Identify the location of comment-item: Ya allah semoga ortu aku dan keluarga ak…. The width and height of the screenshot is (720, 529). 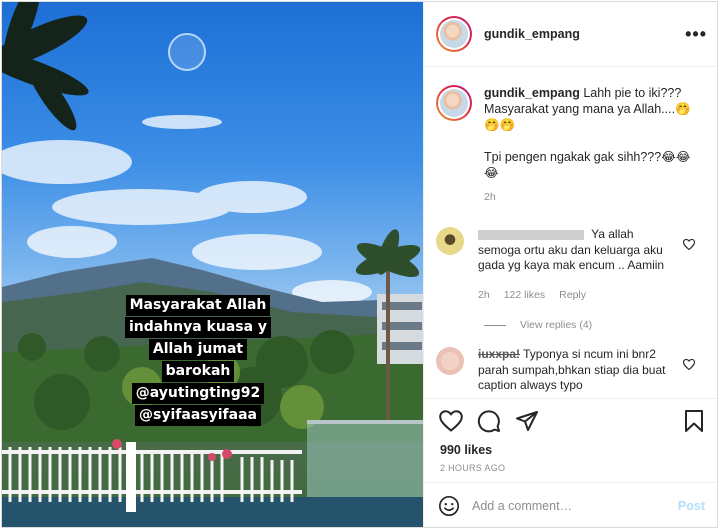
(570, 265).